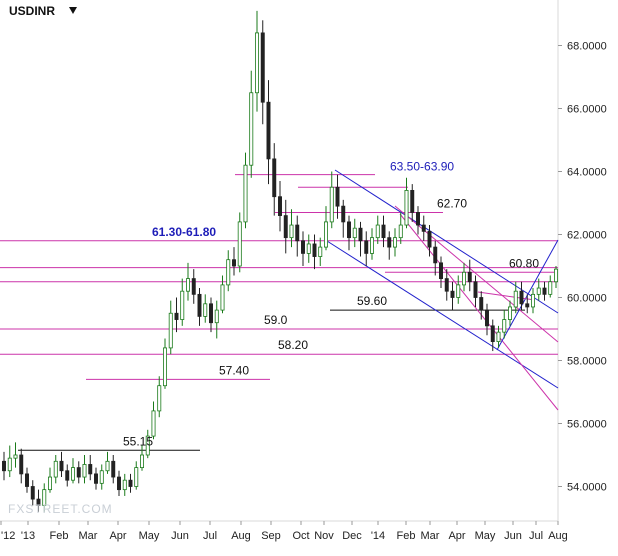  Describe the element at coordinates (587, 488) in the screenshot. I see `y-tick-label: 54.0000` at that location.